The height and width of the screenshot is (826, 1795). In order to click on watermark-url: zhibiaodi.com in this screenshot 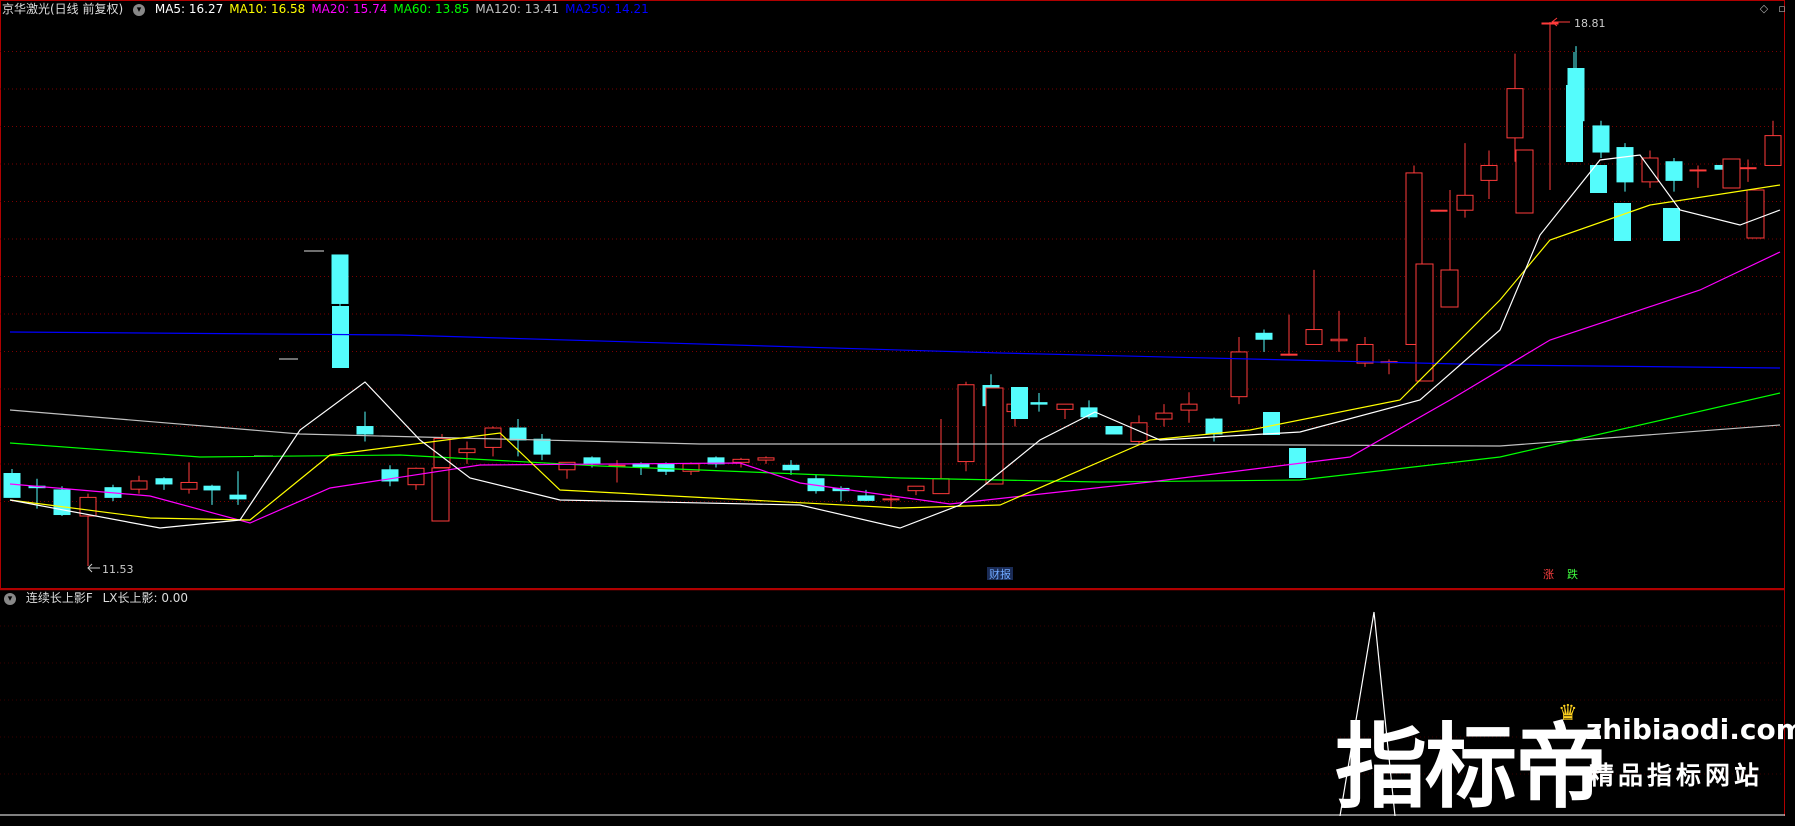, I will do `click(1690, 729)`.